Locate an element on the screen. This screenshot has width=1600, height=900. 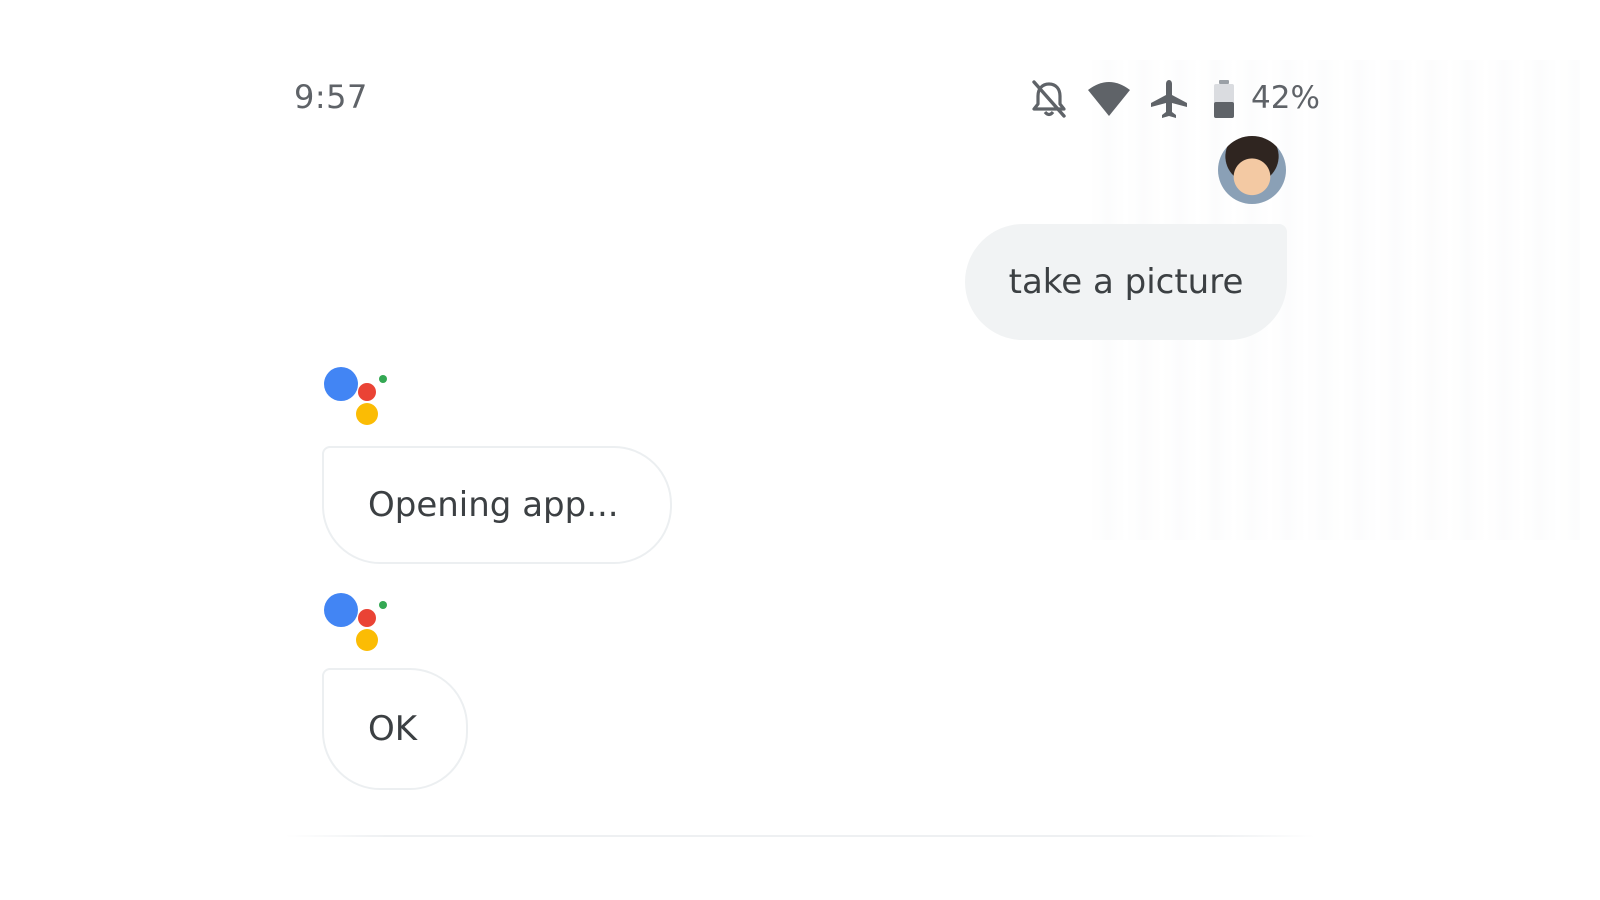
status-icons: 42% is located at coordinates (1175, 100).